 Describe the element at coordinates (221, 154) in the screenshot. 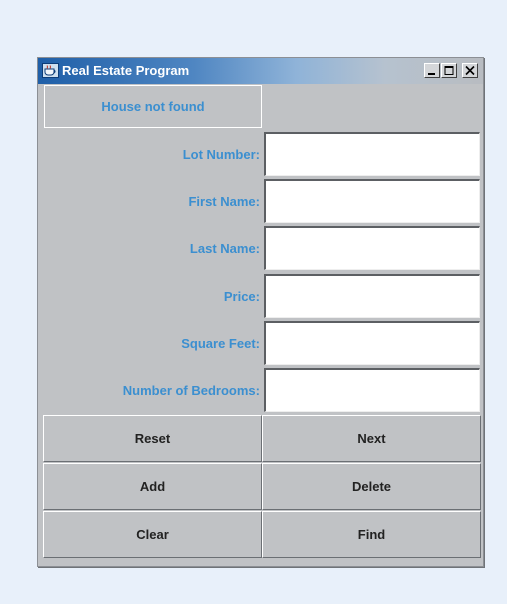

I see `lot-number-label: Lot Number:` at that location.